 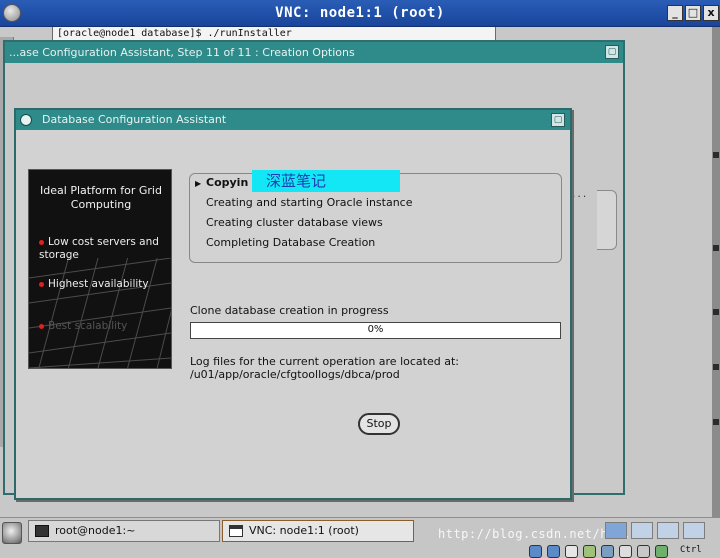 I want to click on progress-dialog-title: Database Configuration Assistant, so click(x=293, y=120).